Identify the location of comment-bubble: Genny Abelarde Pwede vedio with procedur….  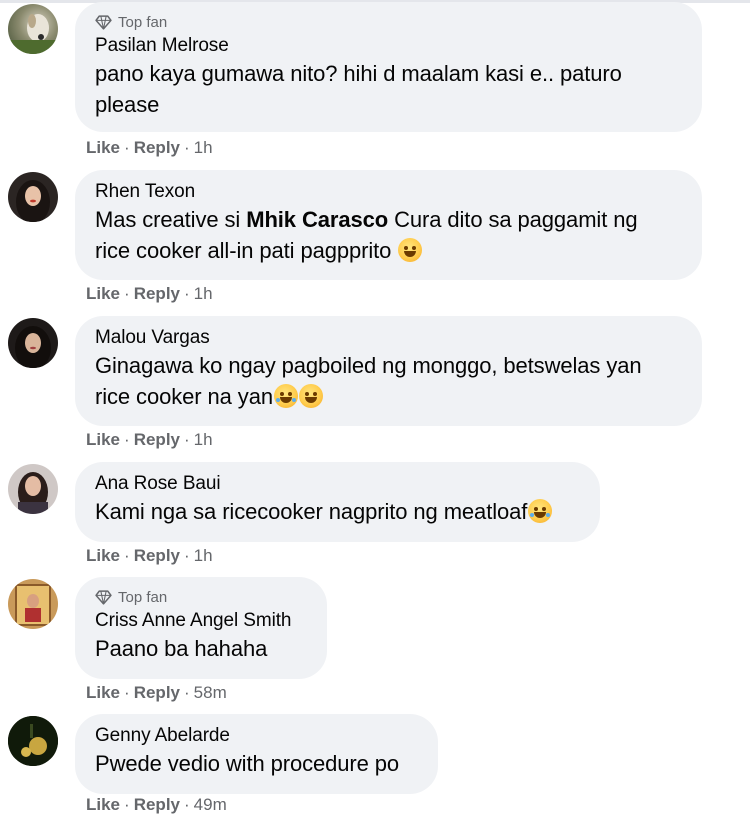
(256, 754).